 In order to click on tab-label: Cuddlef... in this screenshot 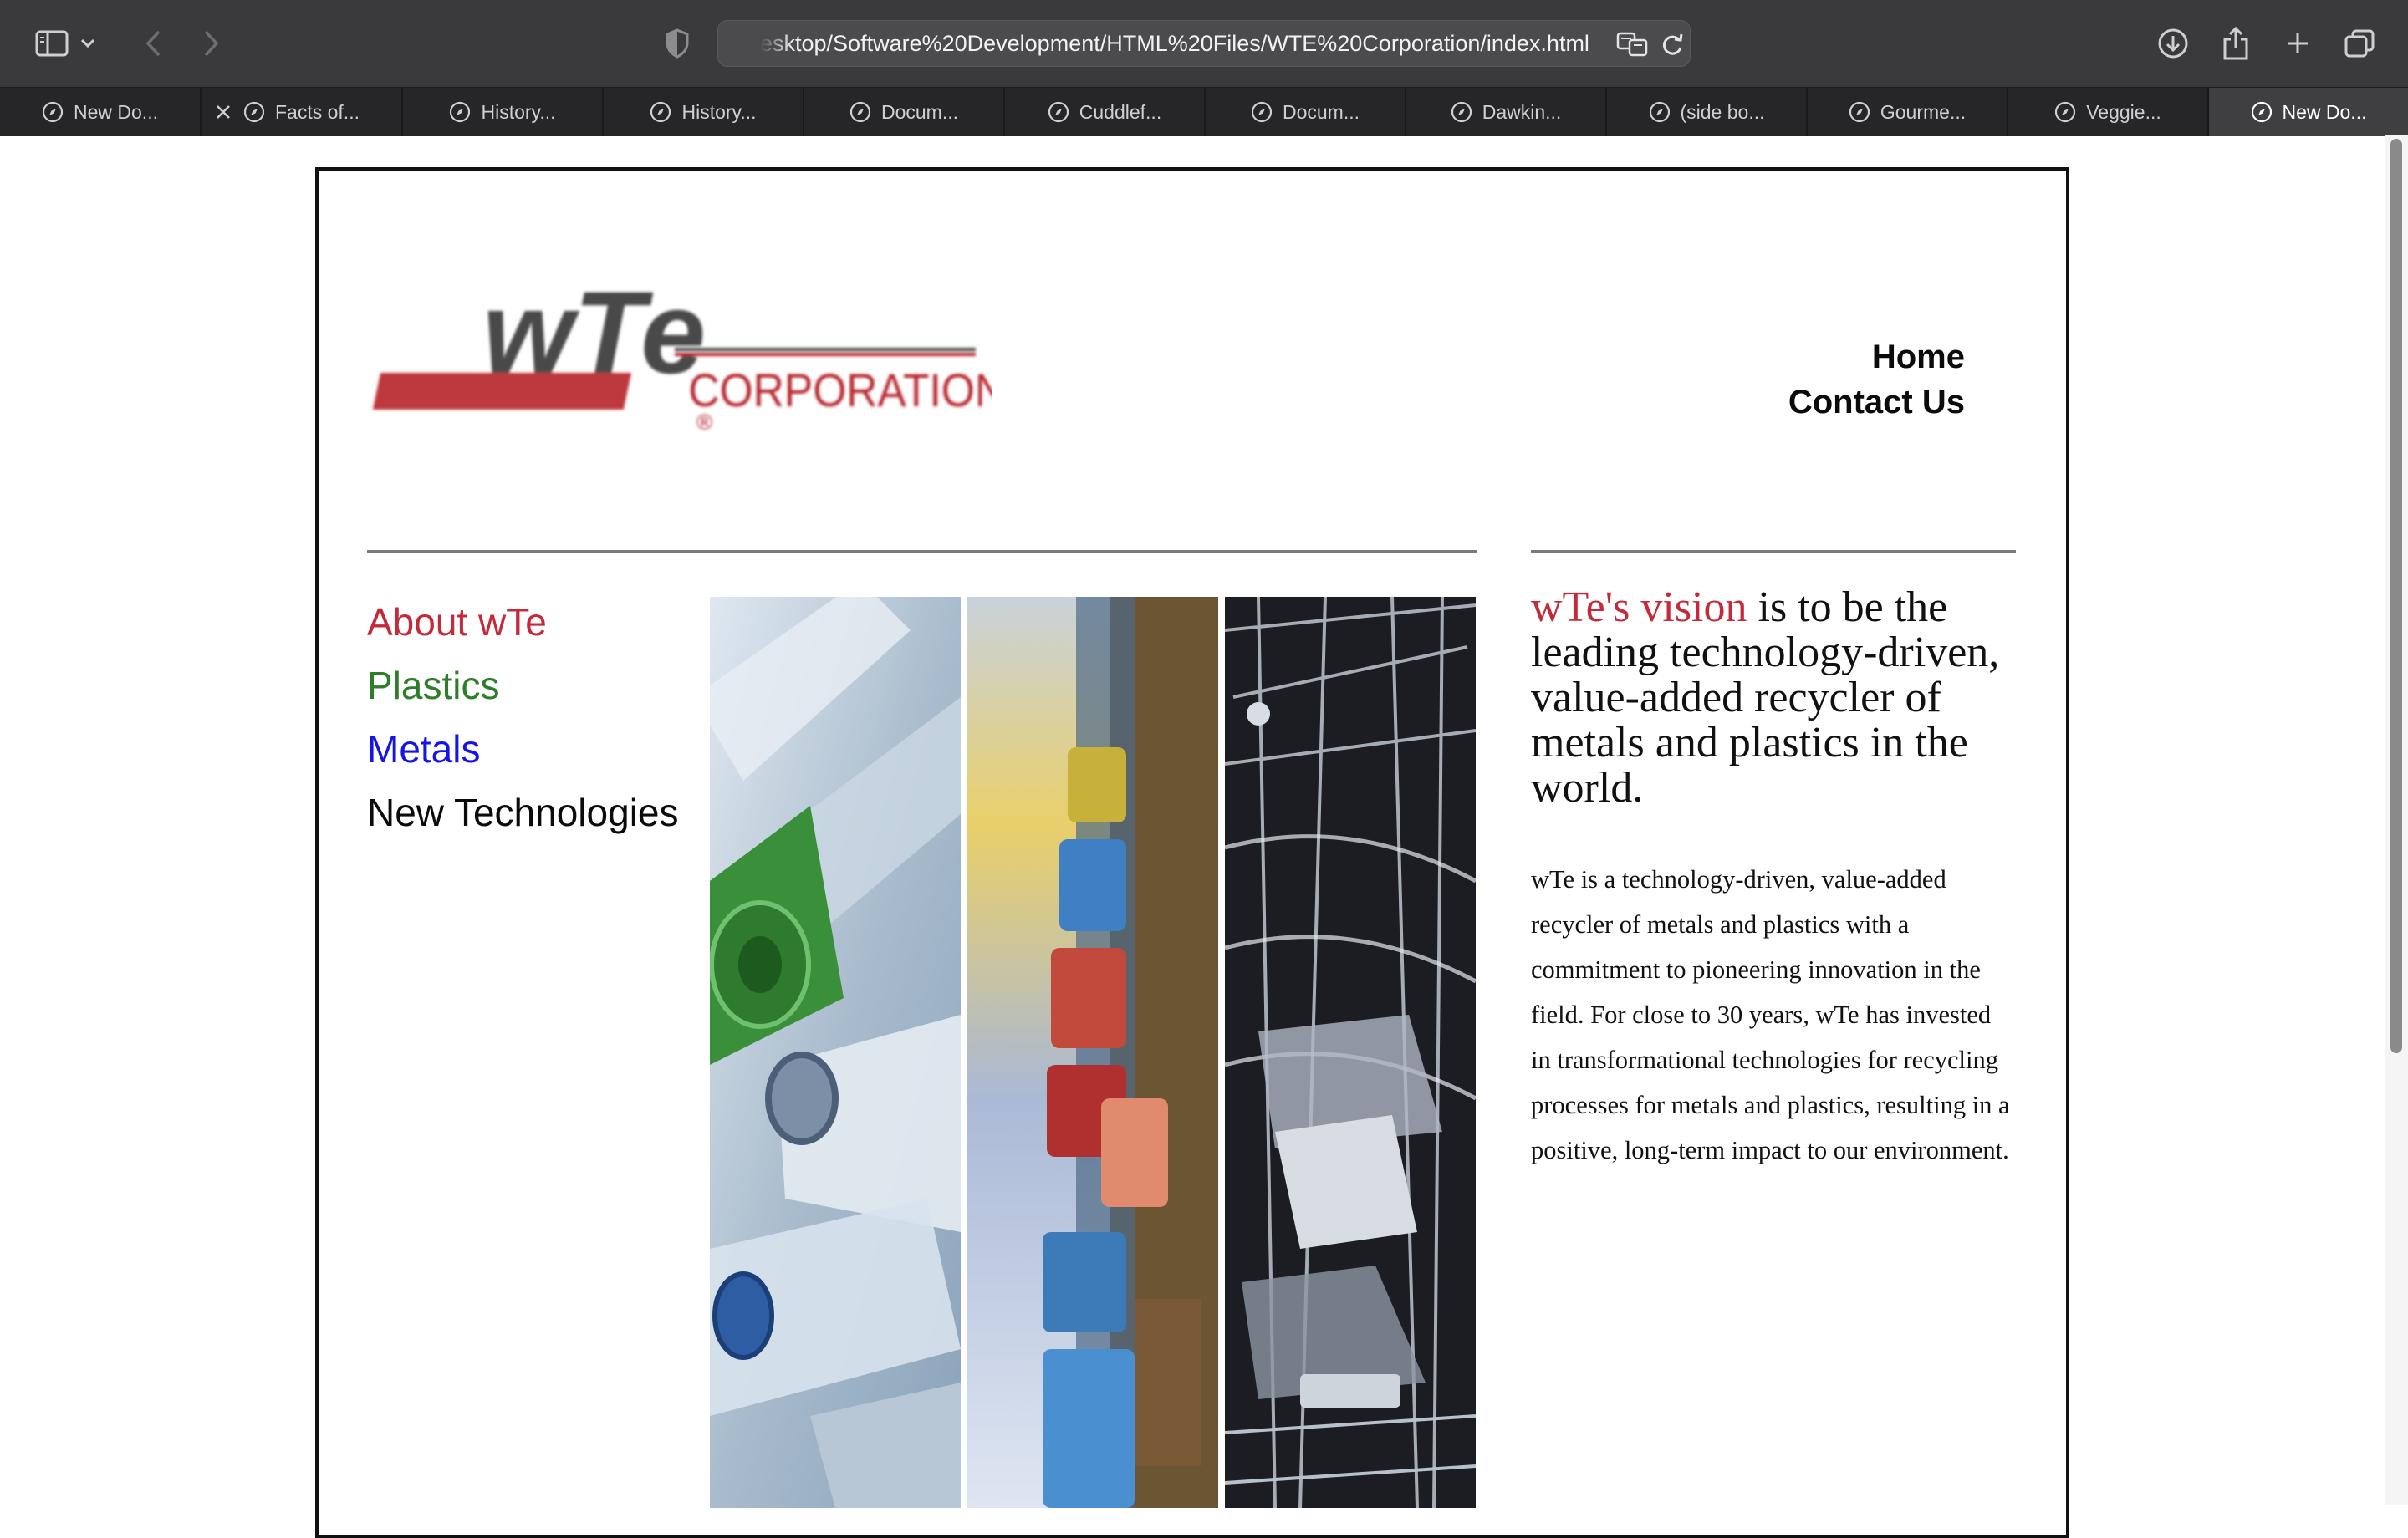, I will do `click(1120, 112)`.